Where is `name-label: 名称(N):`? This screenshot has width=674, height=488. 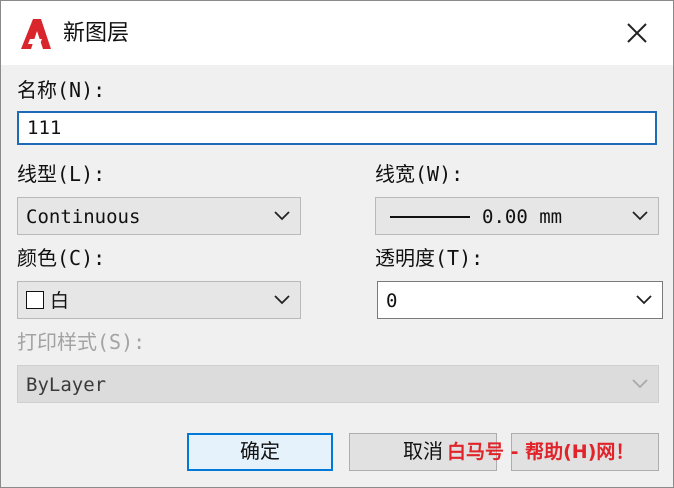
name-label: 名称(N): is located at coordinates (61, 90).